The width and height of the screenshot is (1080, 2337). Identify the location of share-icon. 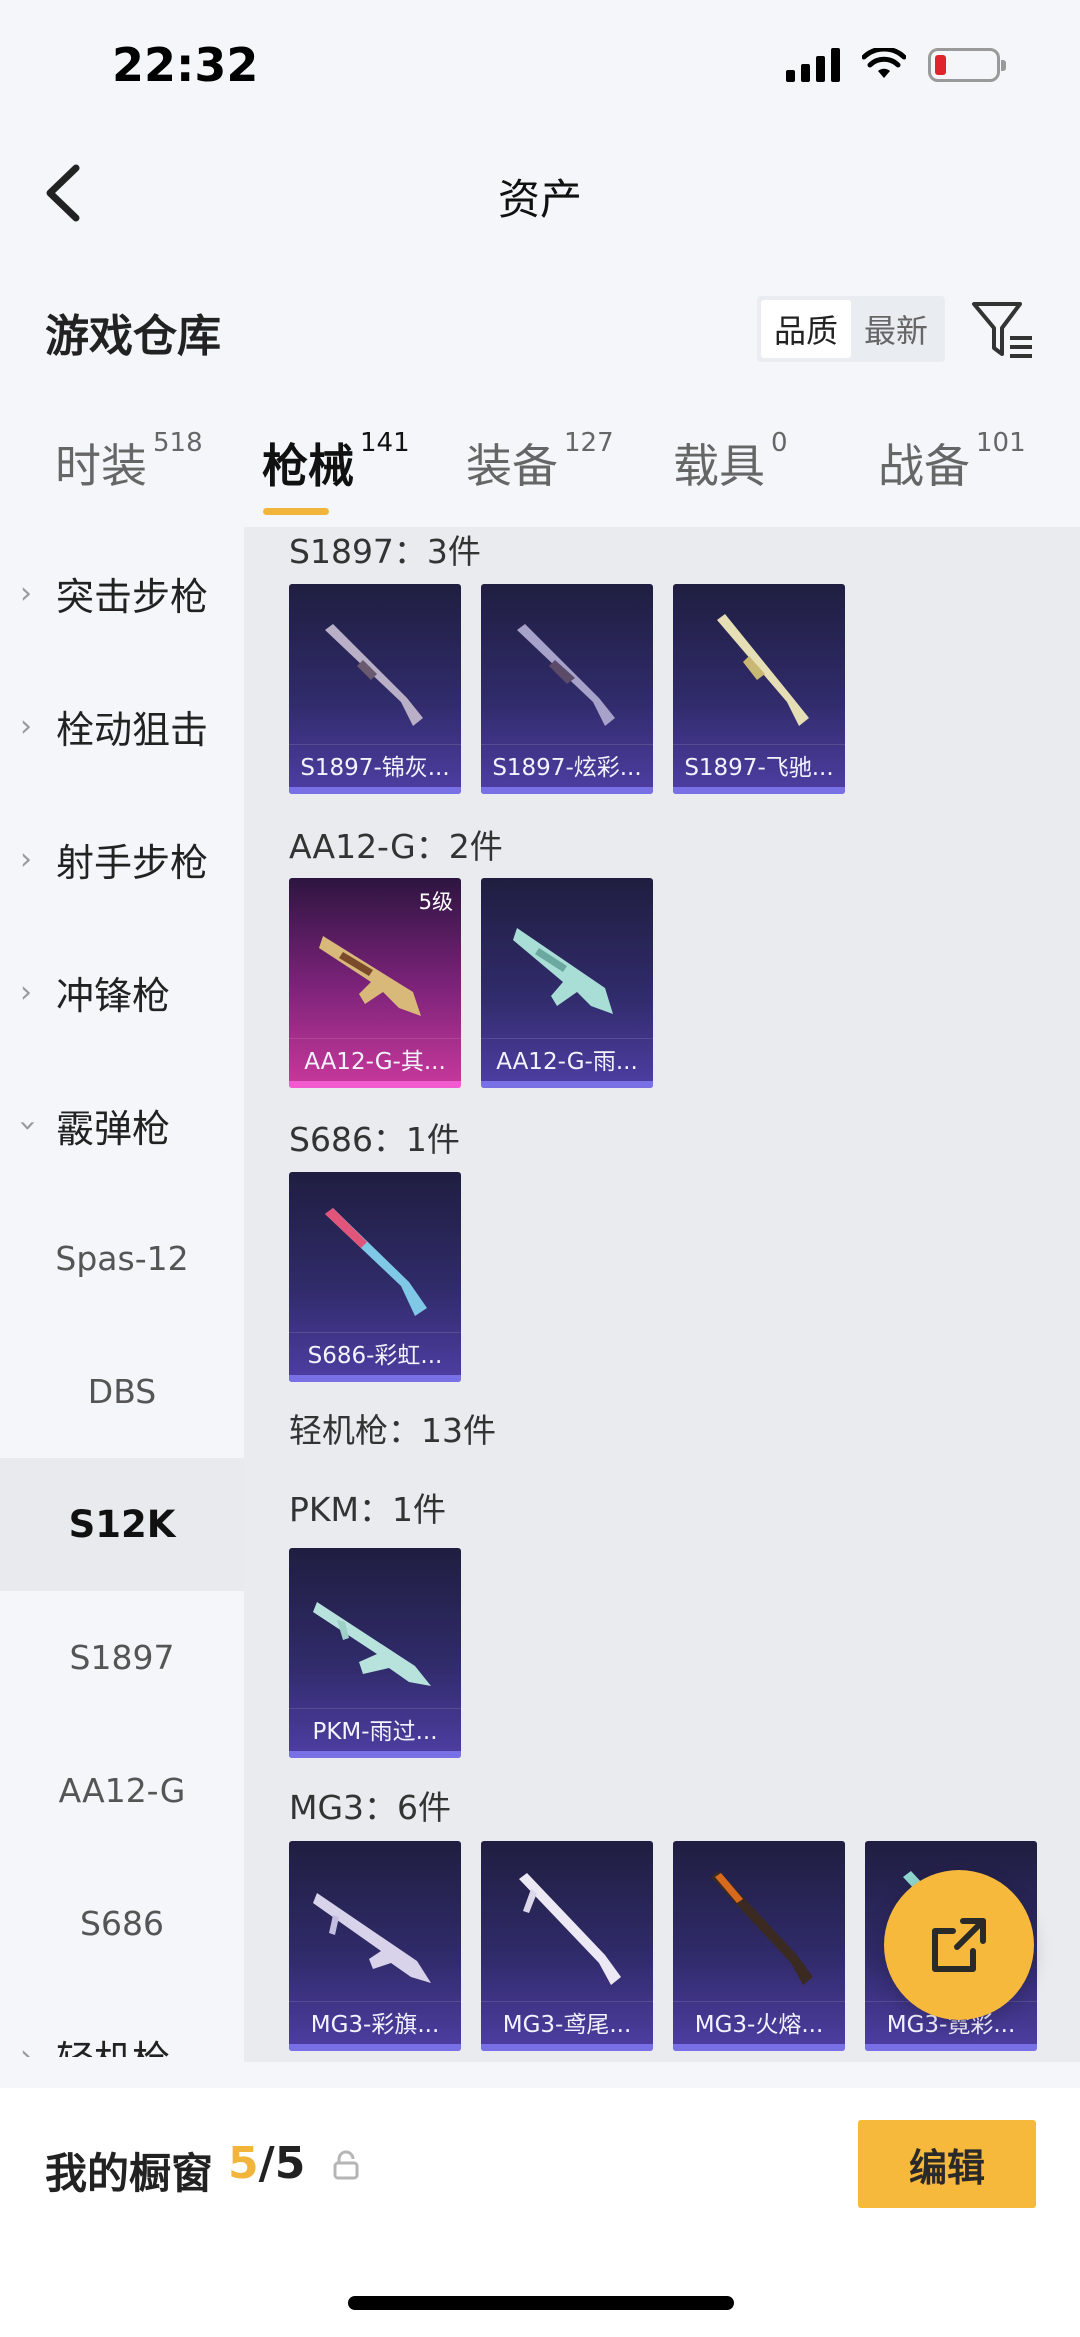
(959, 1945).